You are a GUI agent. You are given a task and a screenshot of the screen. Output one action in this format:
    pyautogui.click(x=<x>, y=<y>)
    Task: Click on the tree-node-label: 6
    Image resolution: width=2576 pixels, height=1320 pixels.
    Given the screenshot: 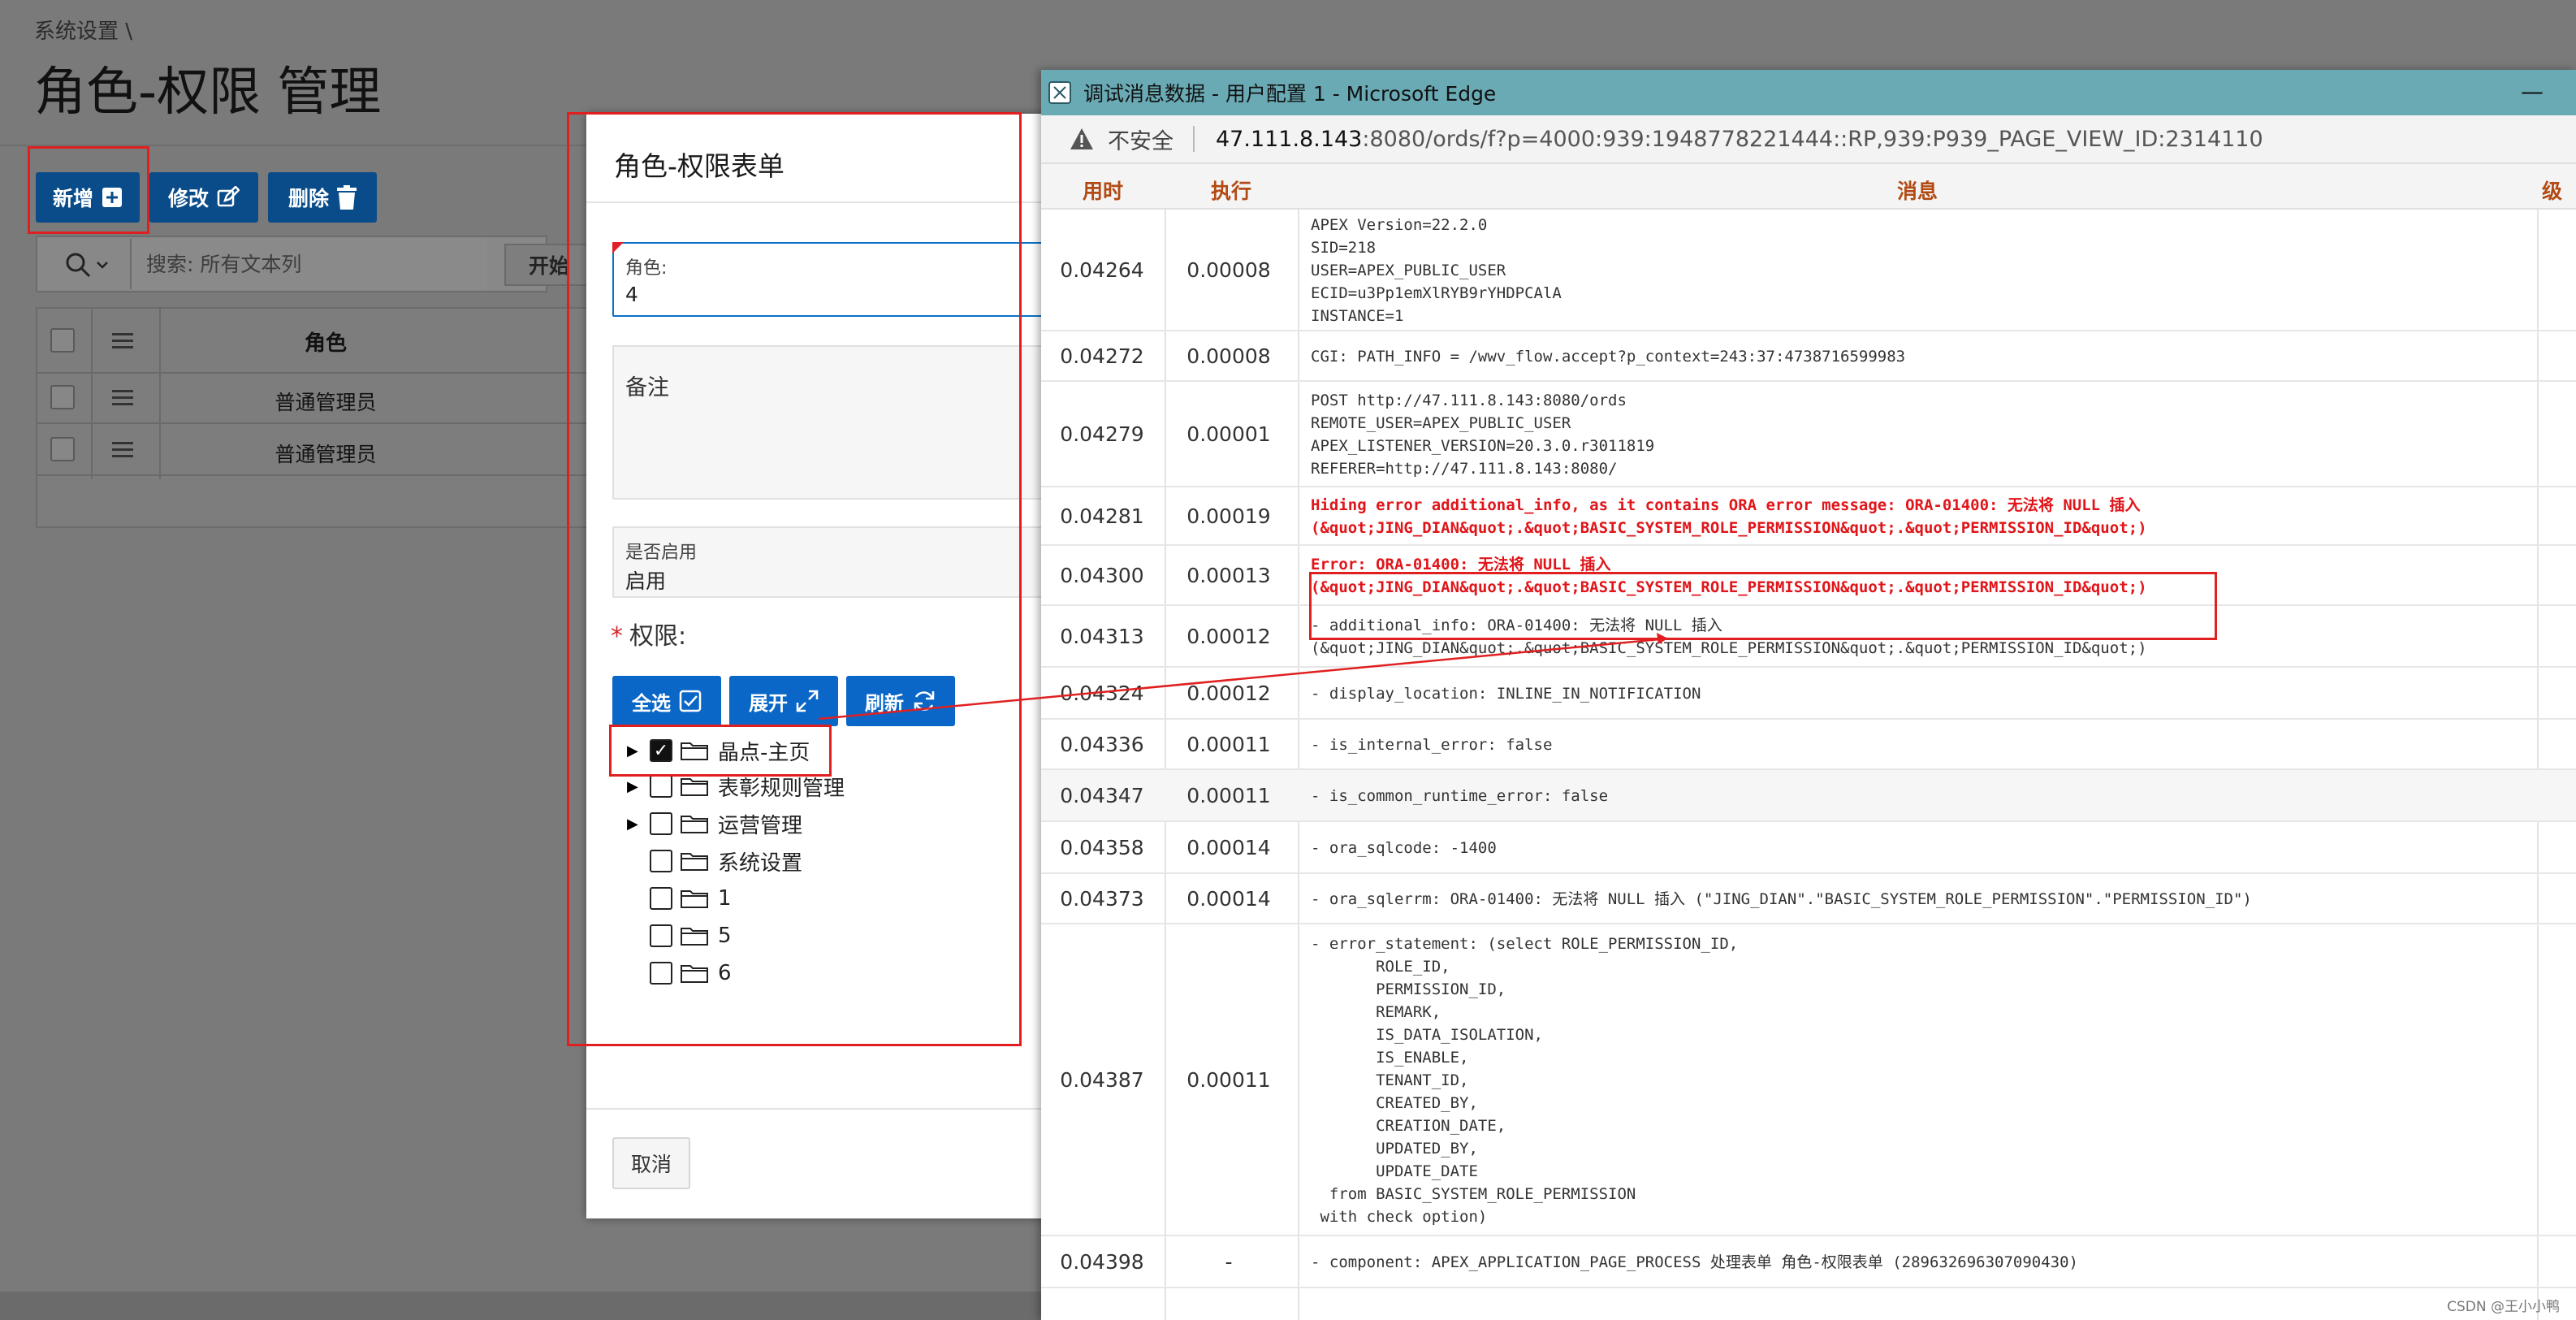 What is the action you would take?
    pyautogui.click(x=725, y=973)
    